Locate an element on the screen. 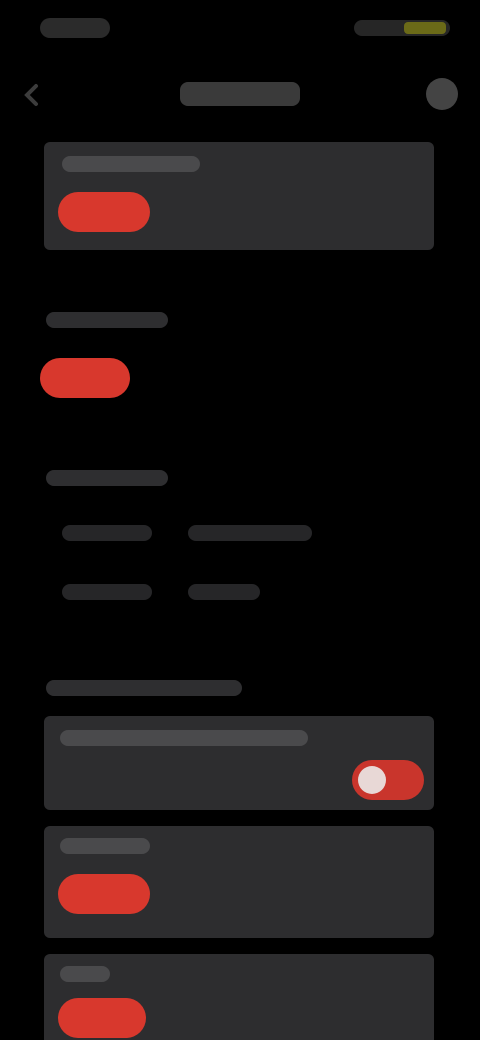  card-2-button is located at coordinates (104, 894).